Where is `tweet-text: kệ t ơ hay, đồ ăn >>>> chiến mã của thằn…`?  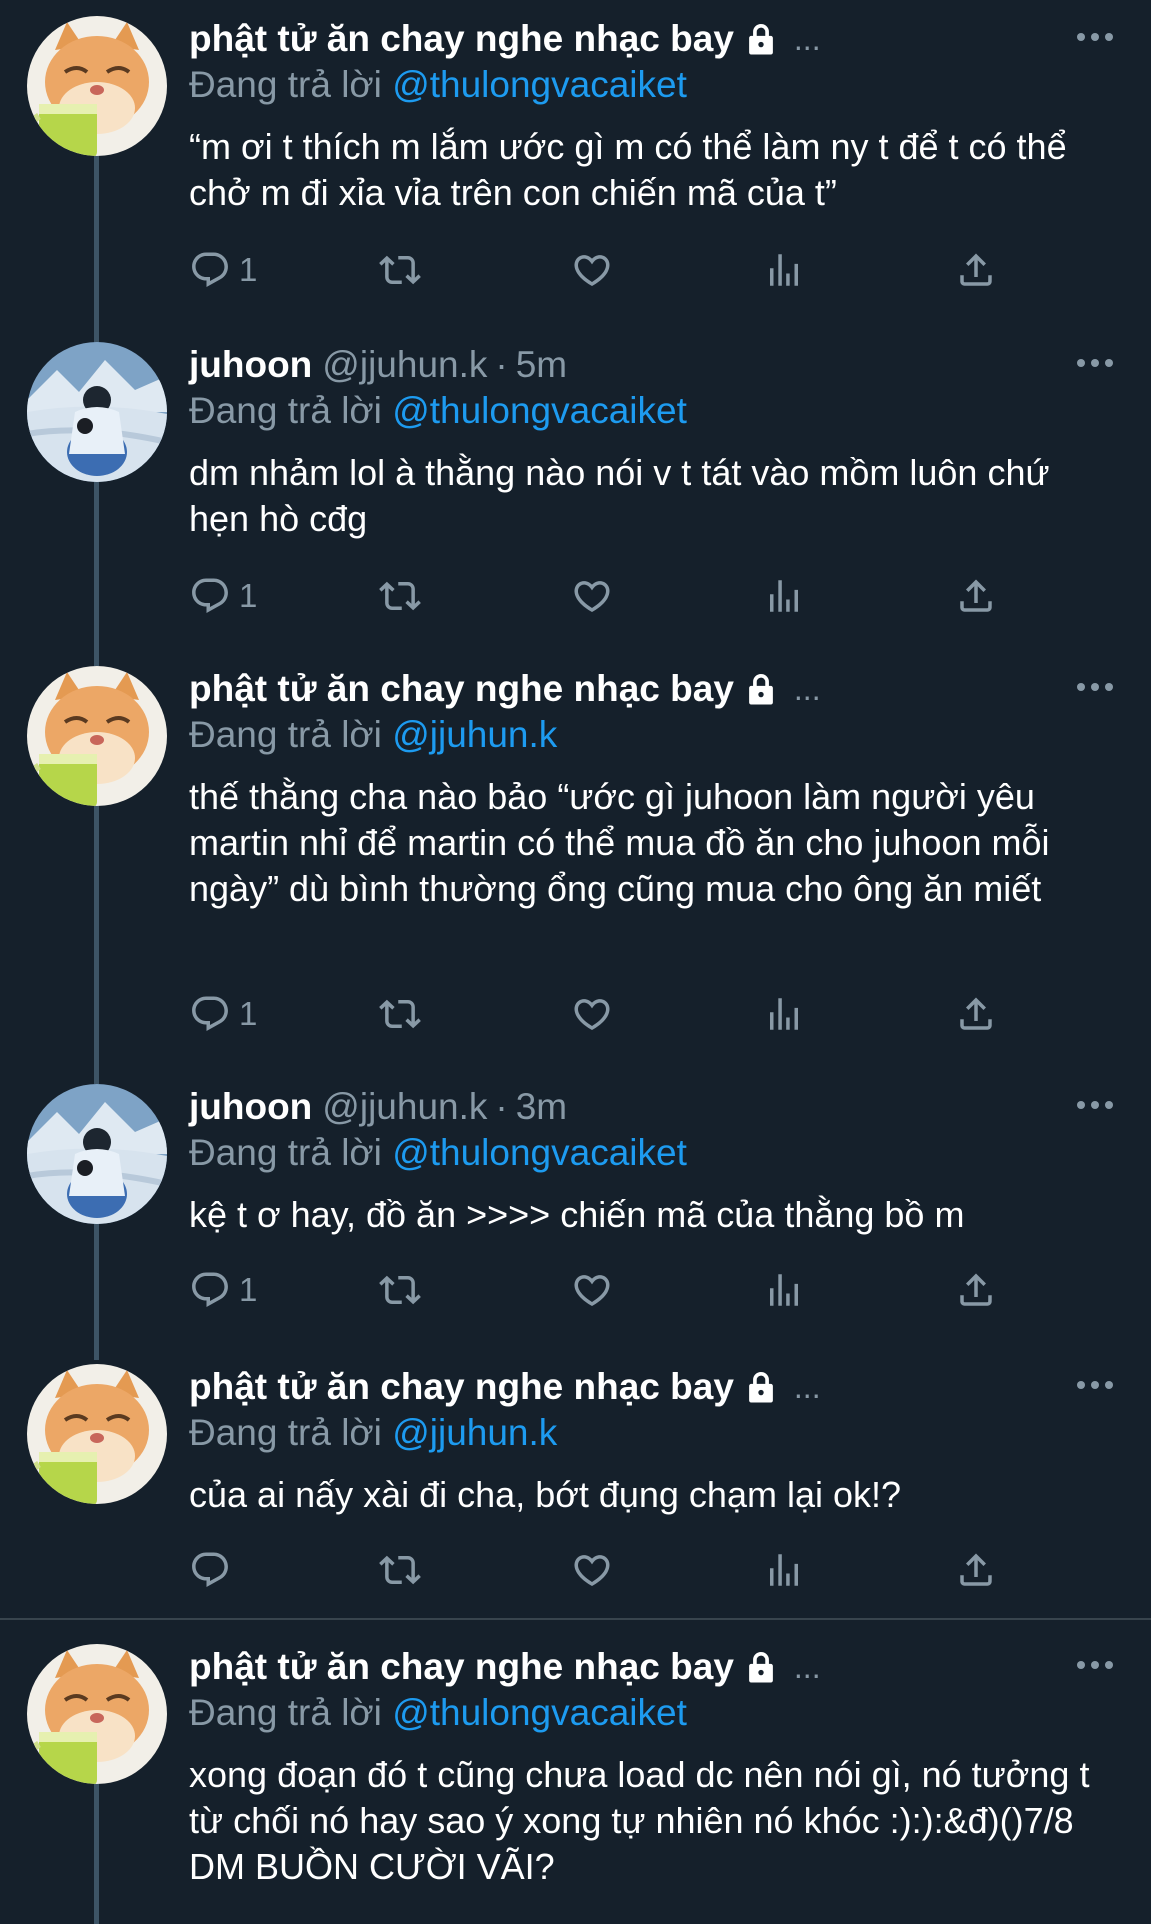
tweet-text: kệ t ơ hay, đồ ăn >>>> chiến mã của thằn… is located at coordinates (577, 1214).